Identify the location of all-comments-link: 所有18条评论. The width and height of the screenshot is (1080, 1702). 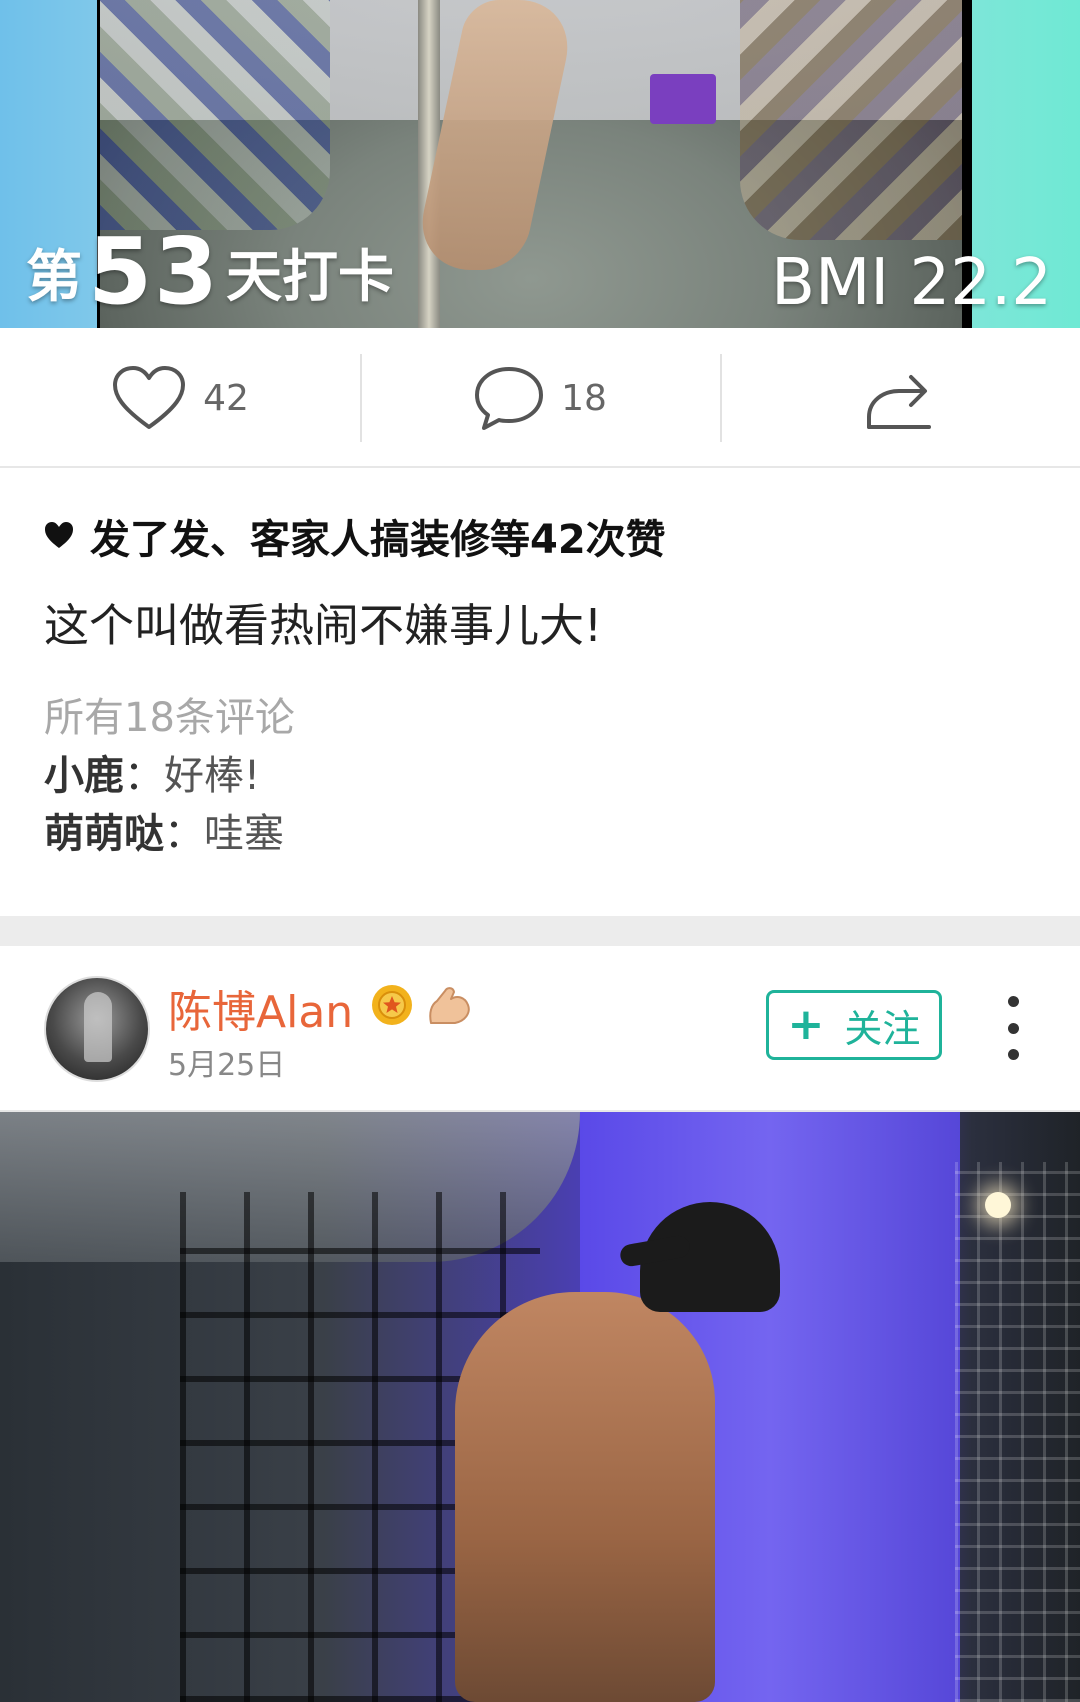
(169, 718).